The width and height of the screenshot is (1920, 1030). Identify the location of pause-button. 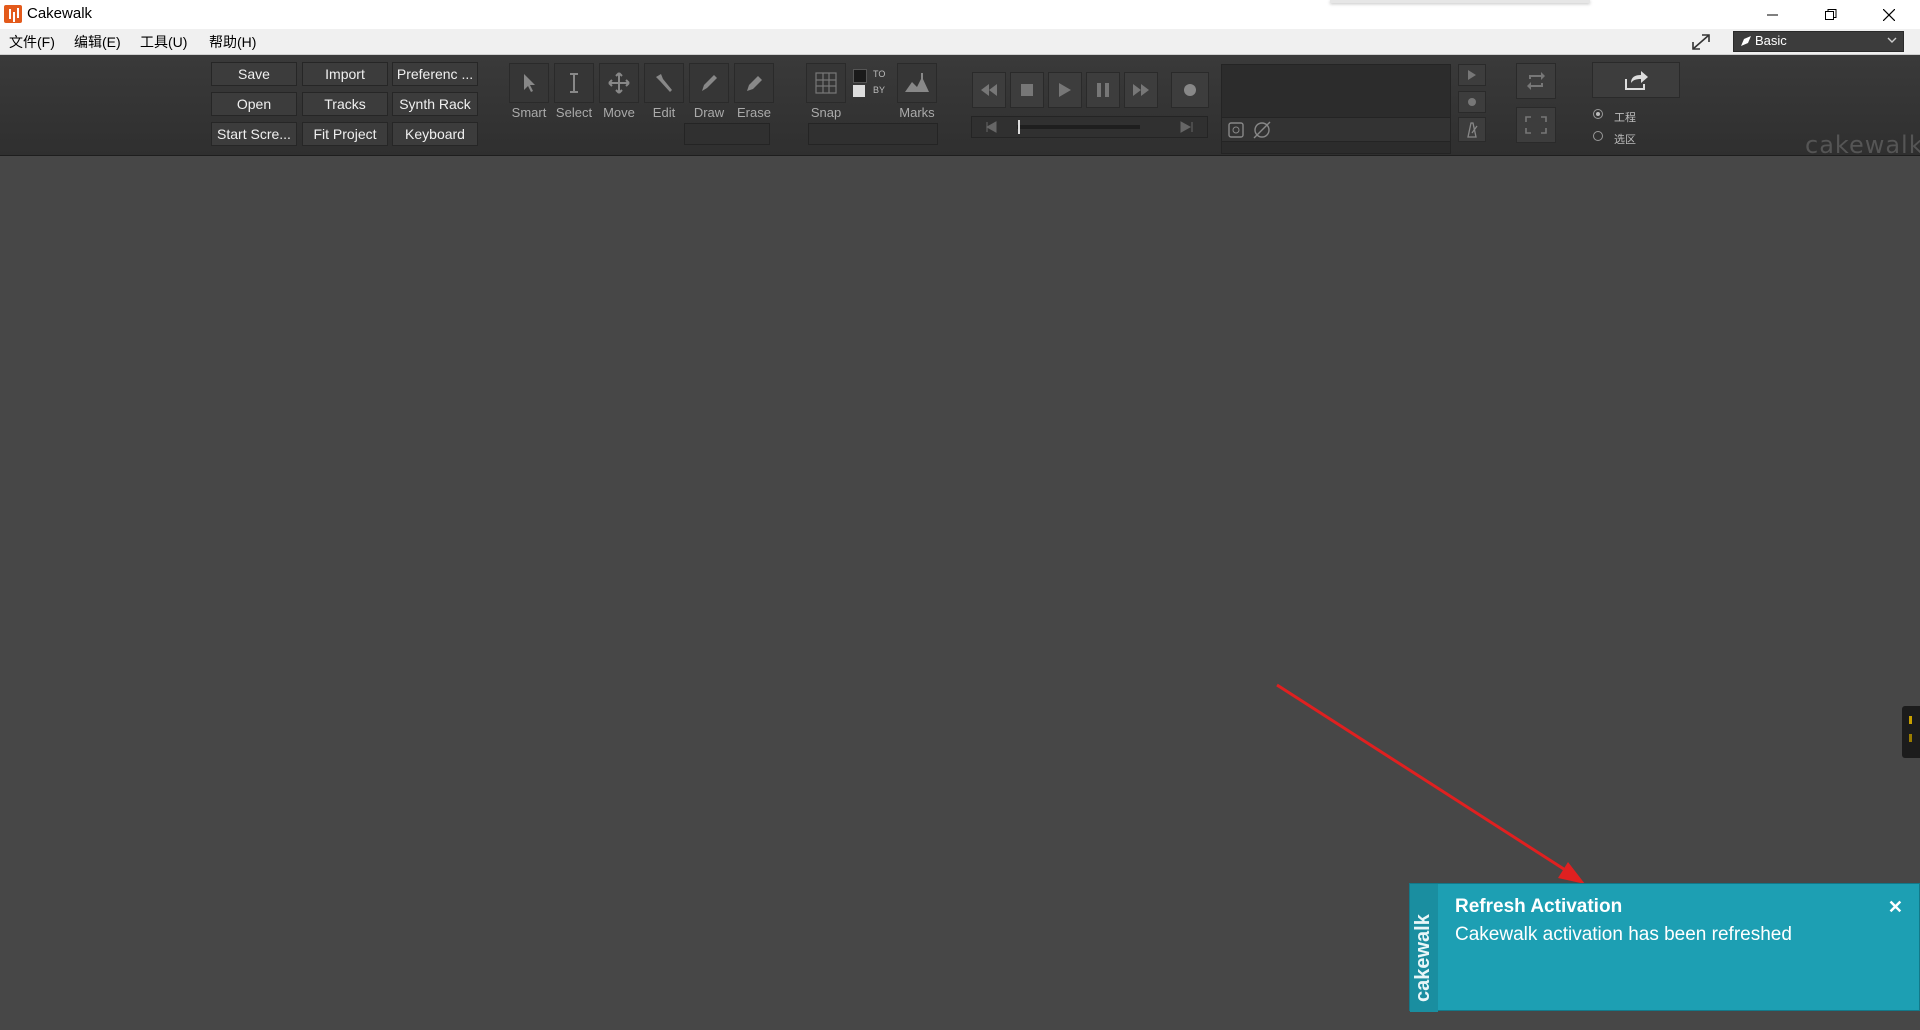
(1103, 90).